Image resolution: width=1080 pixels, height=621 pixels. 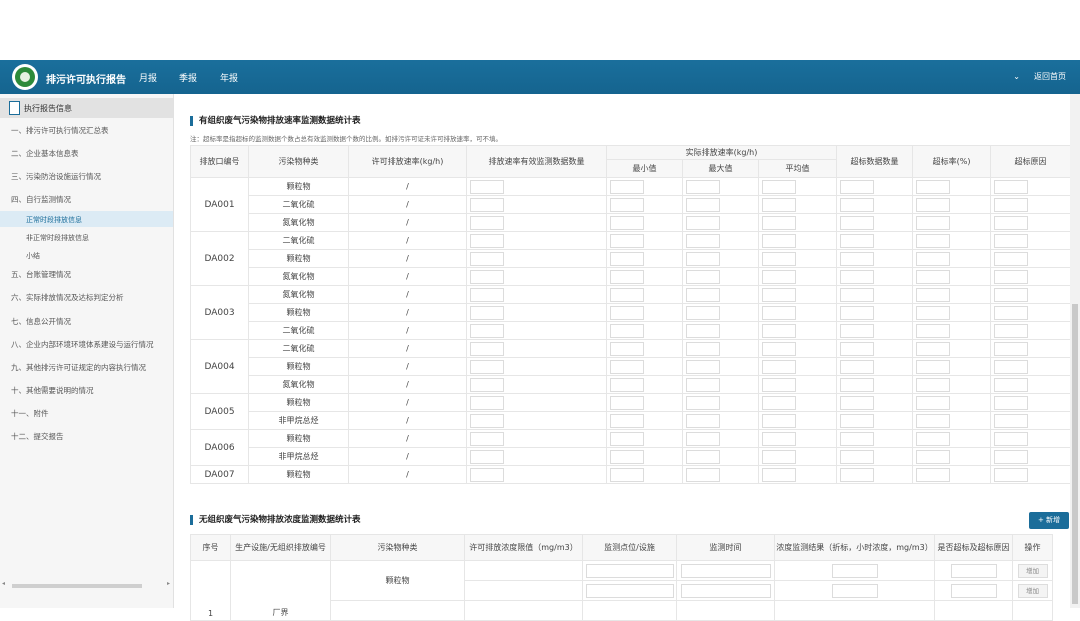 I want to click on sidebar-header: 执行报告信息, so click(x=86, y=108).